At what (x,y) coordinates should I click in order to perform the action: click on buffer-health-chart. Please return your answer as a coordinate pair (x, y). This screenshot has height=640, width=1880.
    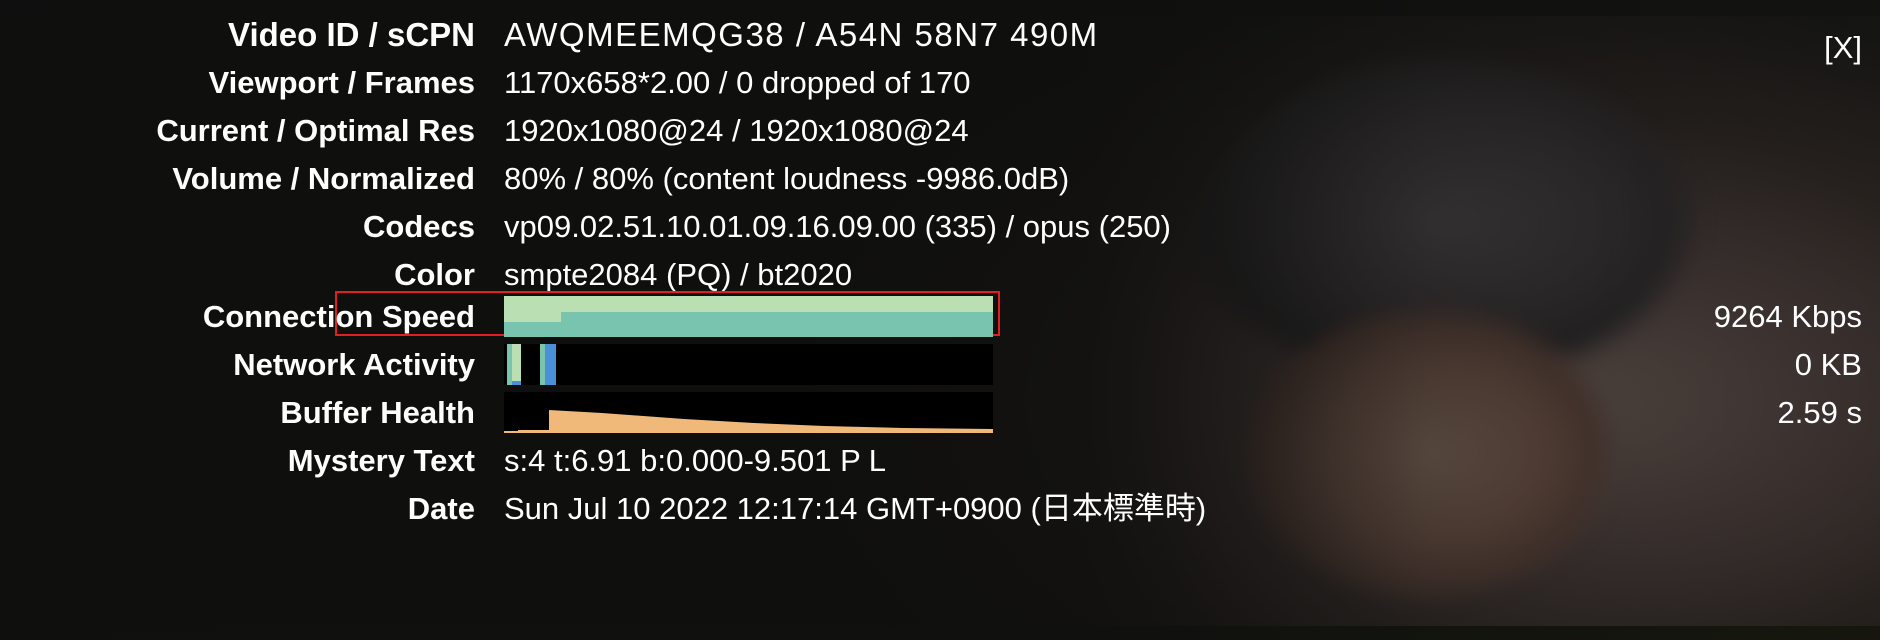
    Looking at the image, I should click on (748, 412).